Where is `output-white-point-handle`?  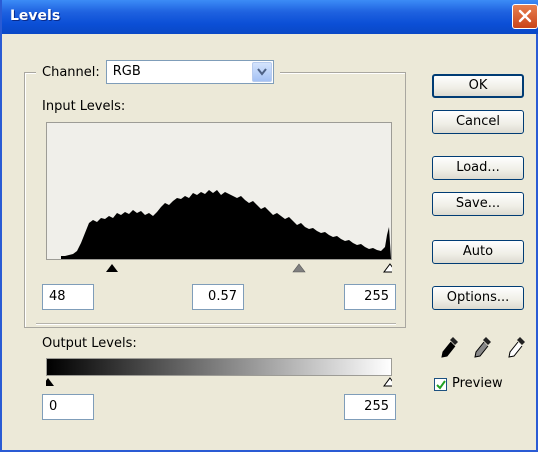
output-white-point-handle is located at coordinates (387, 382).